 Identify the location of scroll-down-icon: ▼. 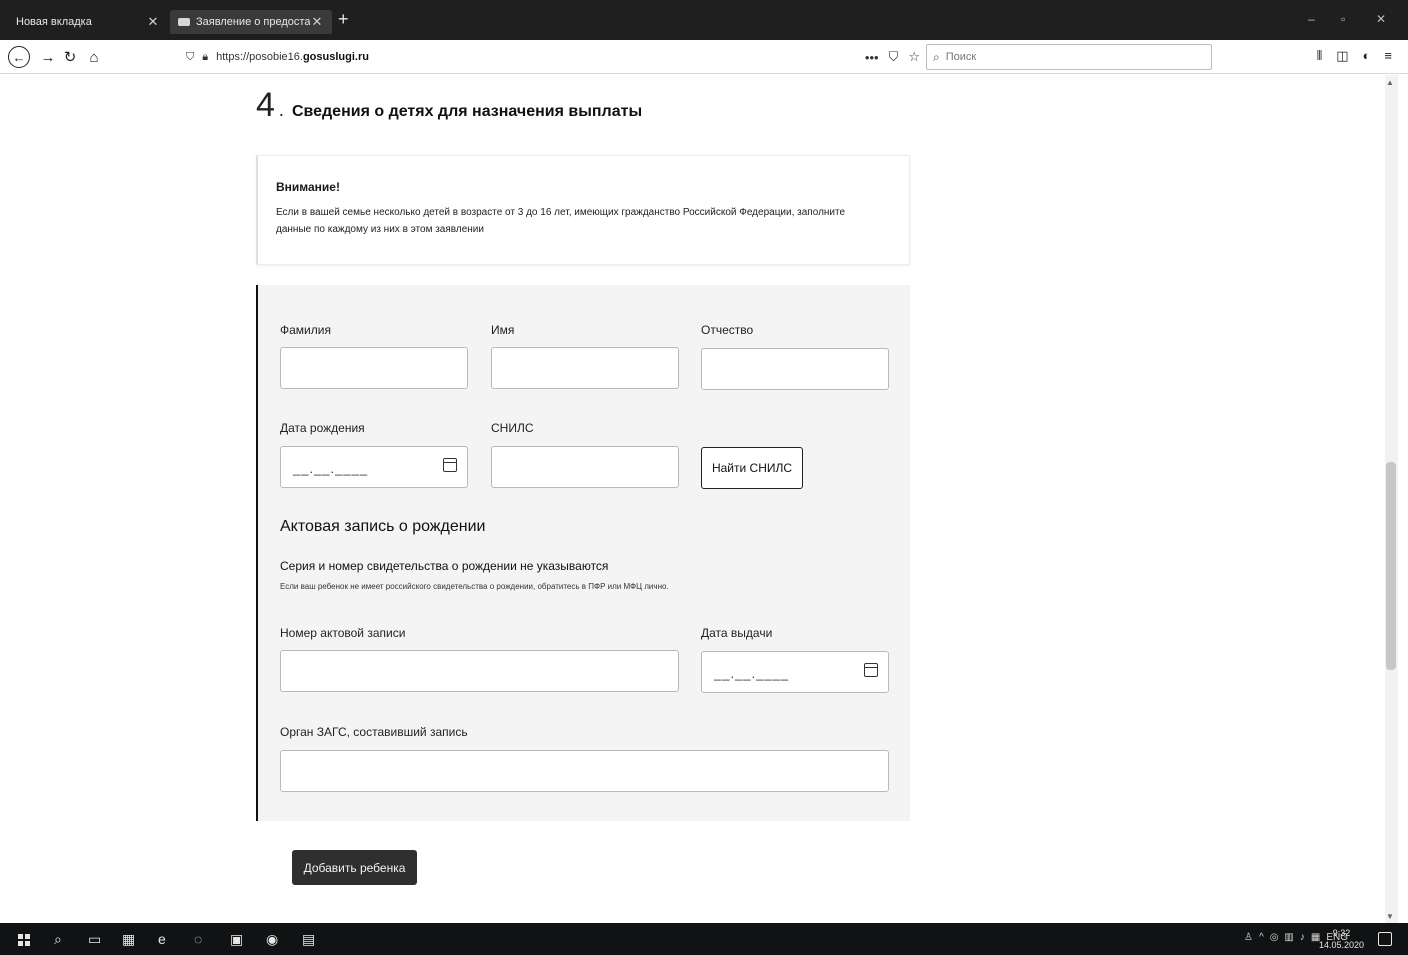
(1390, 916).